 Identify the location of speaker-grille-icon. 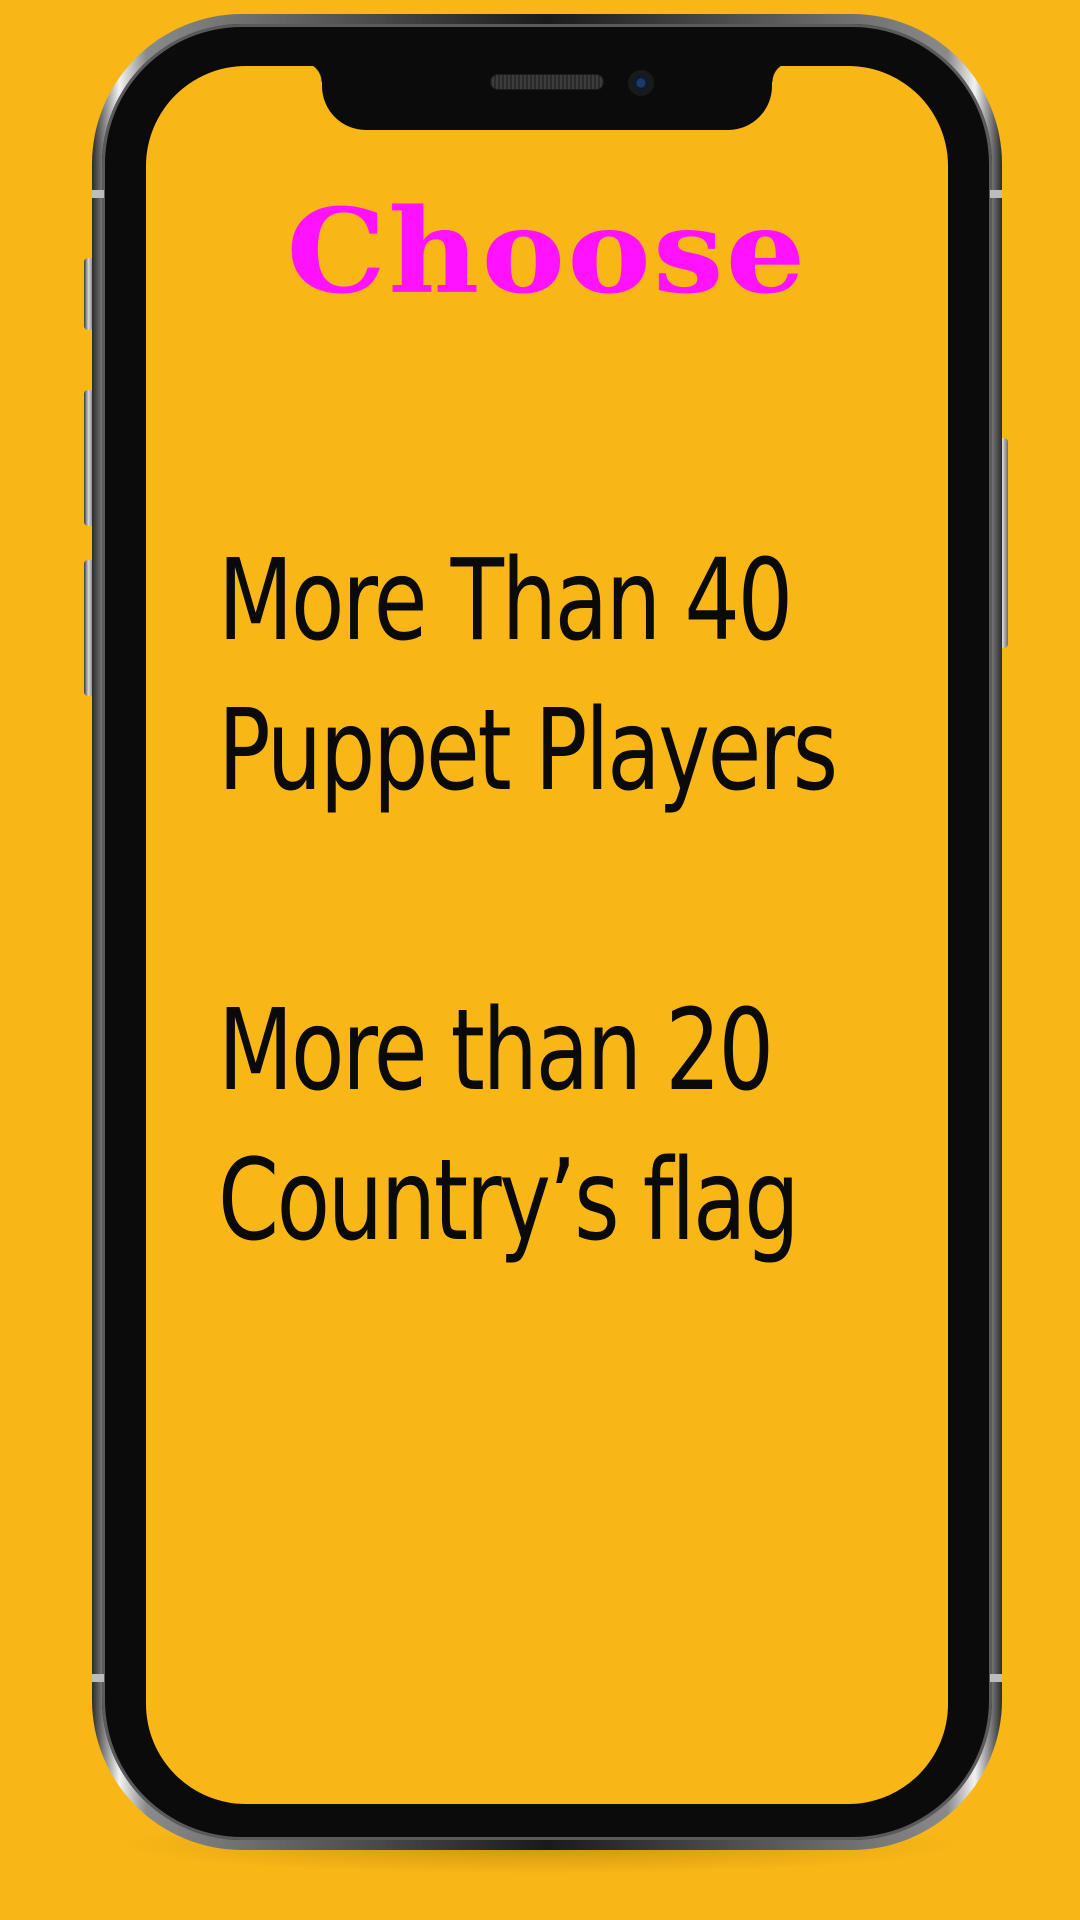
(547, 82).